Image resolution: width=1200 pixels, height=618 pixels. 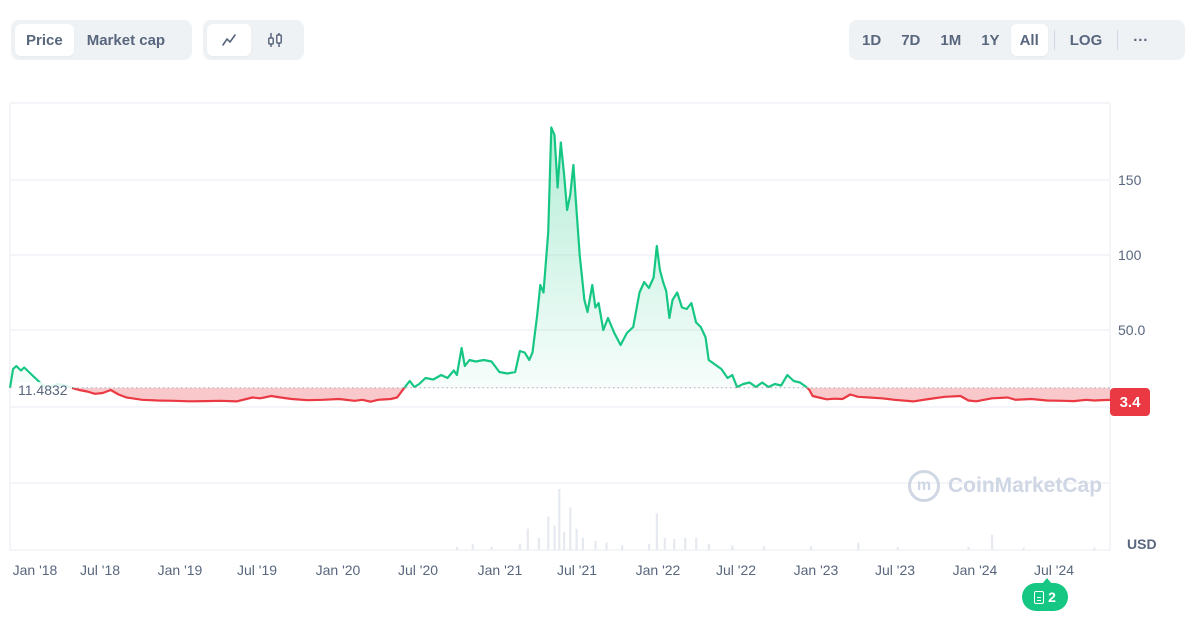 I want to click on baseline-price-label: 11.4832, so click(x=43, y=390).